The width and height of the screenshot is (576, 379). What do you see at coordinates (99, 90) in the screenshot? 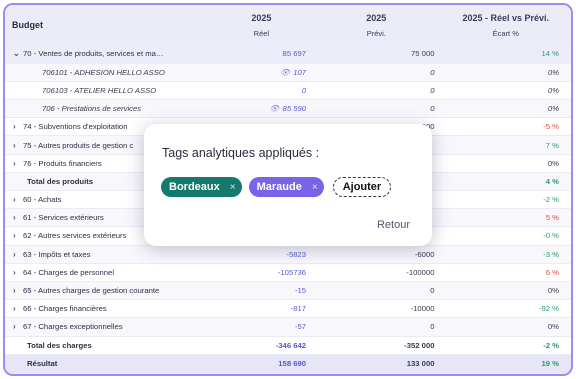
I see `row-label: 706103 - ATELIER HELLO ASSO` at bounding box center [99, 90].